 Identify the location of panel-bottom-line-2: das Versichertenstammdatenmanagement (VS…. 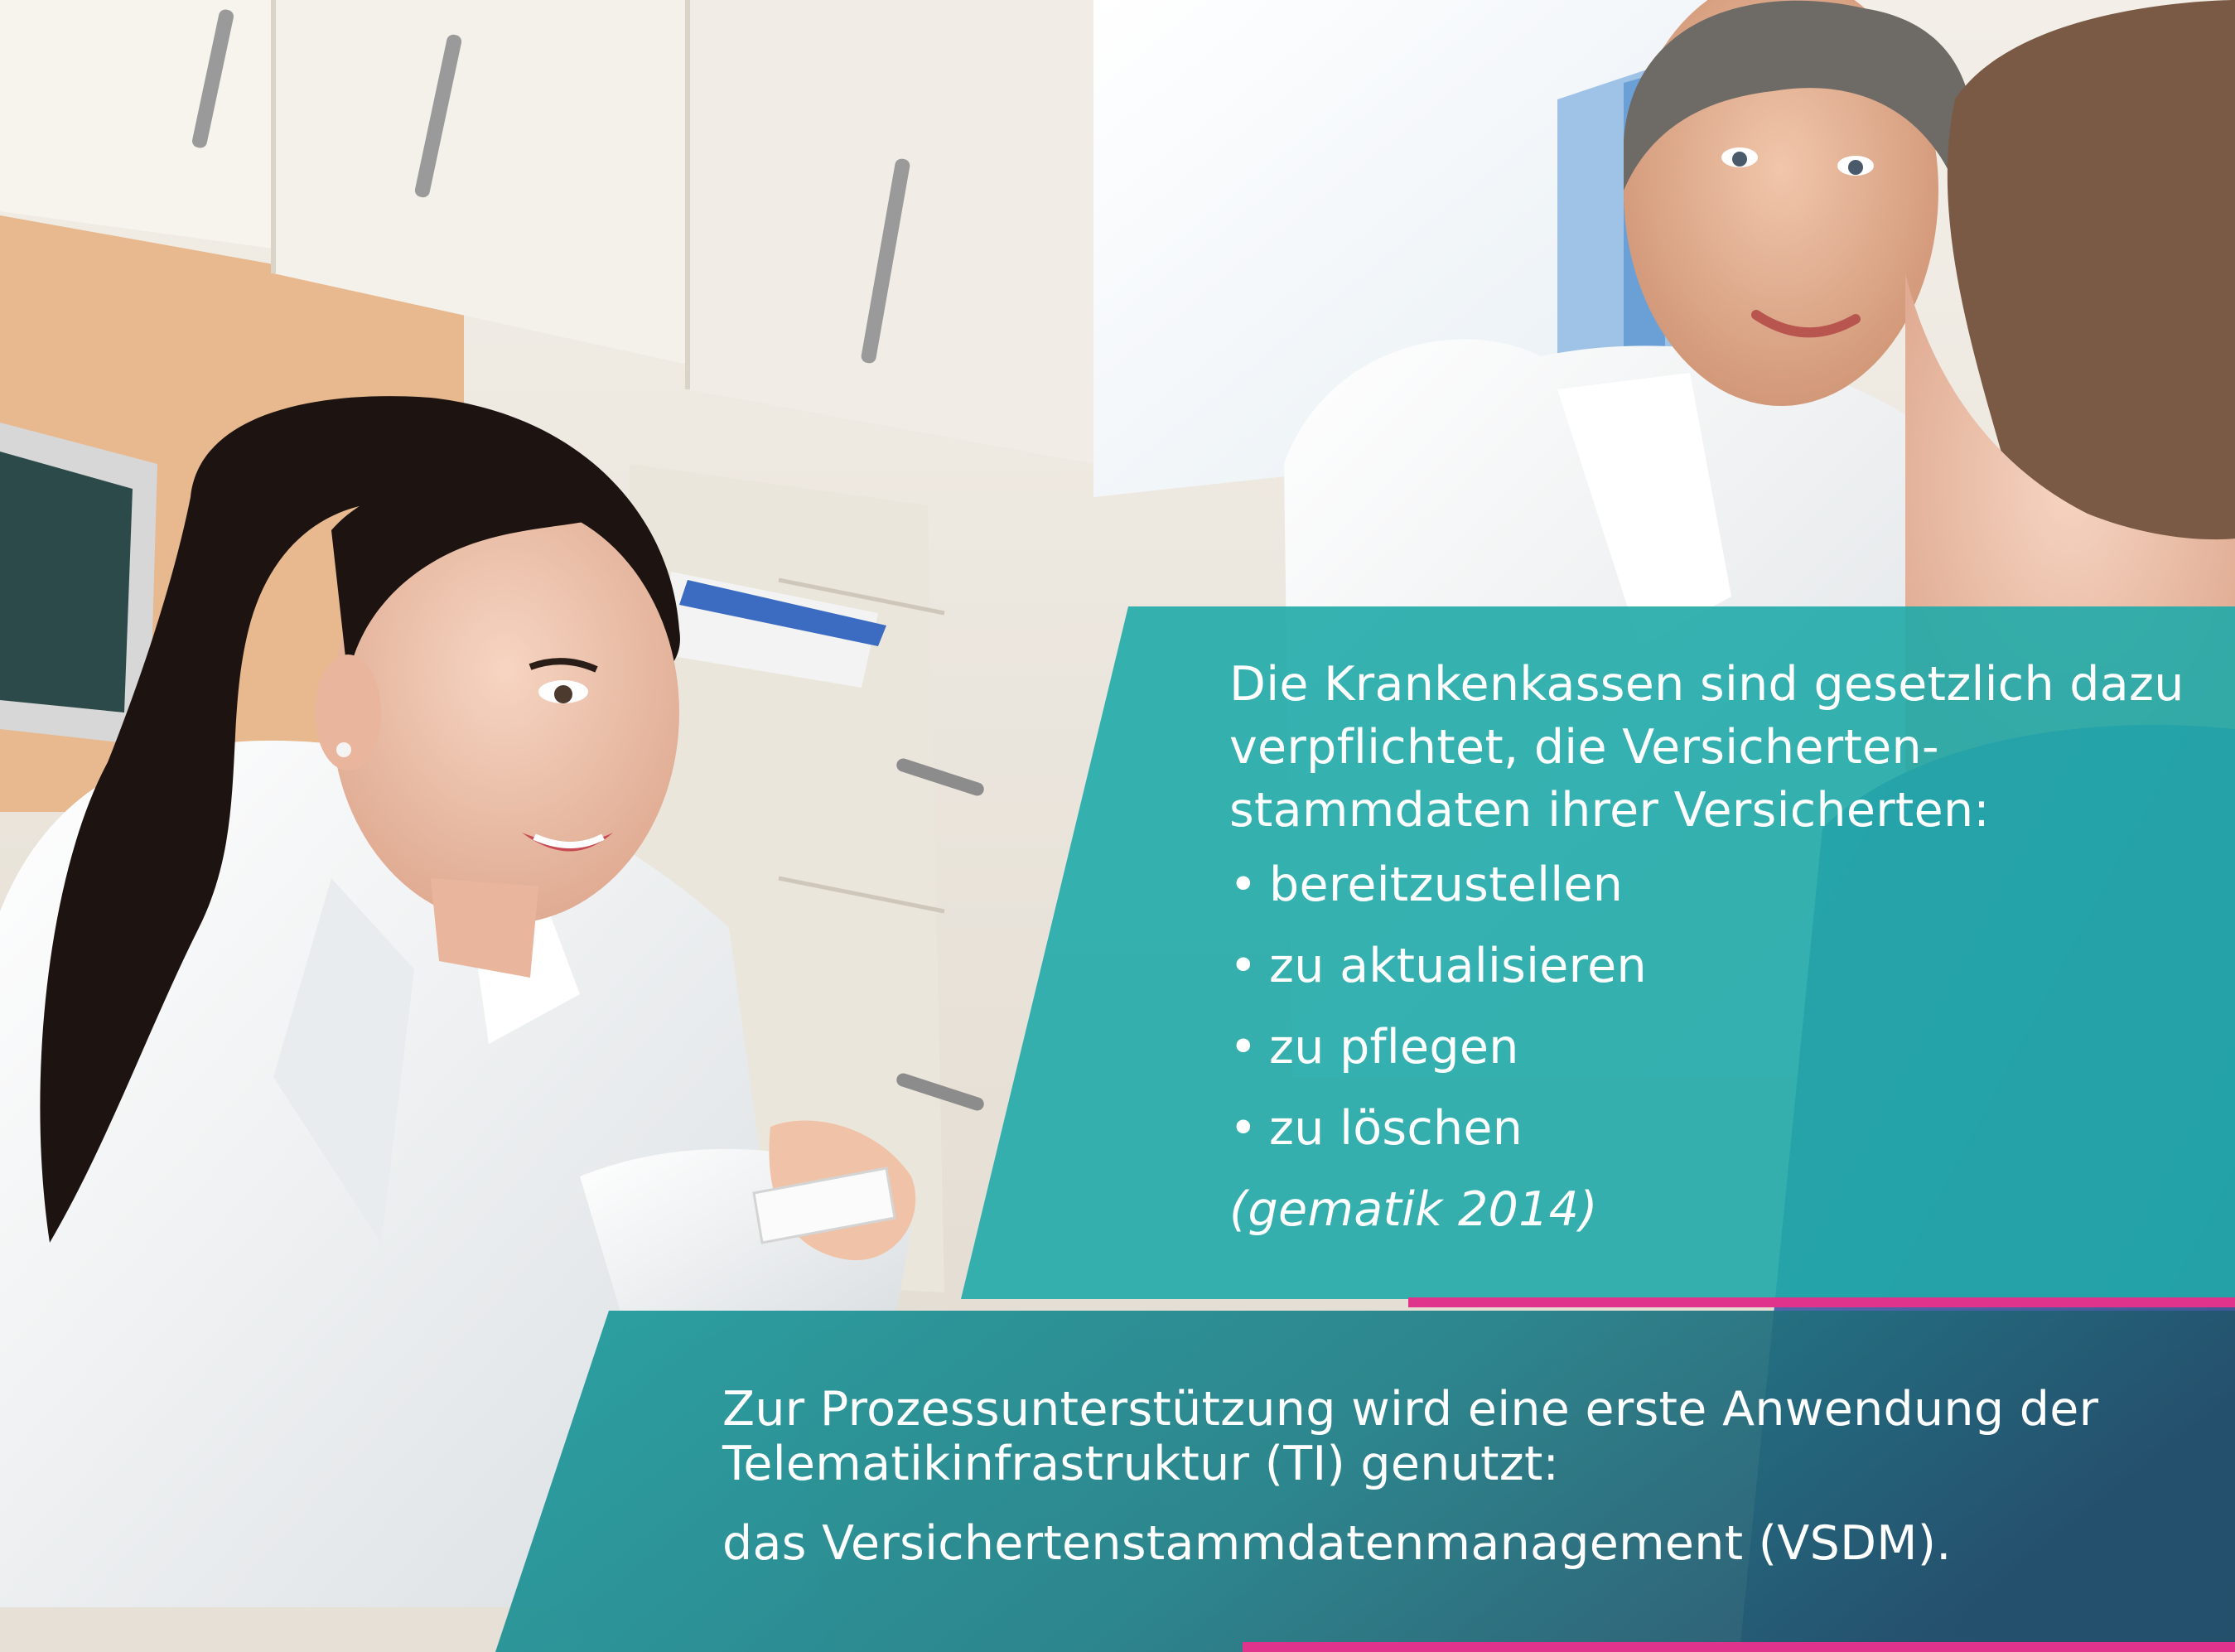
(1337, 1543).